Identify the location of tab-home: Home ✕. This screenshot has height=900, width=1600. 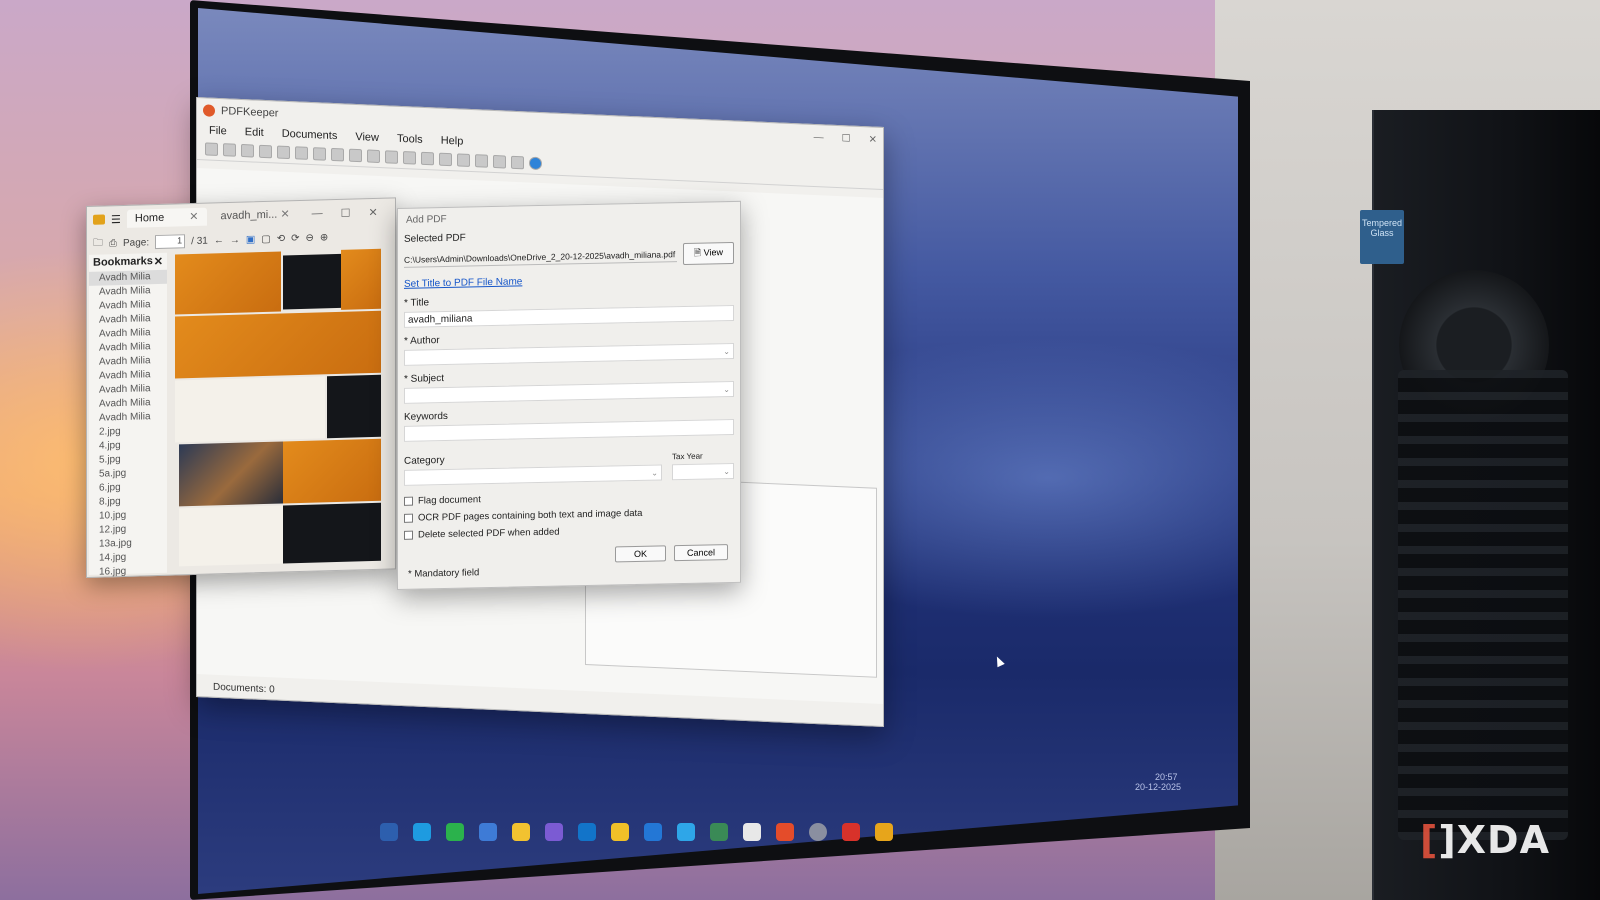
(166, 217).